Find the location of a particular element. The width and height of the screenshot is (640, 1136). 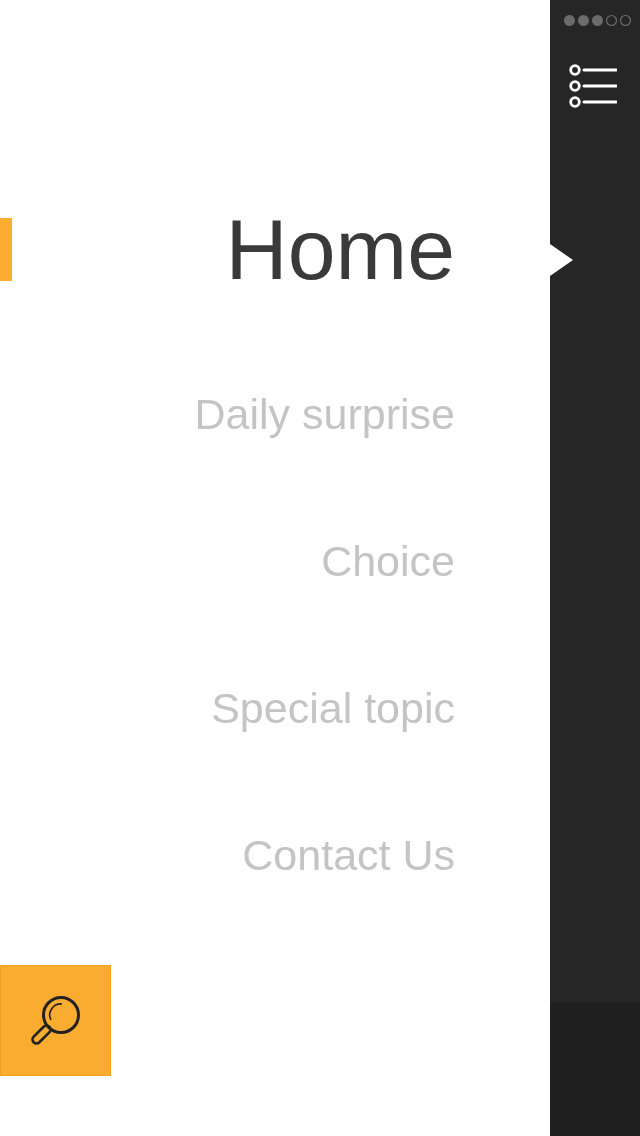

menu-item: Choice is located at coordinates (388, 561).